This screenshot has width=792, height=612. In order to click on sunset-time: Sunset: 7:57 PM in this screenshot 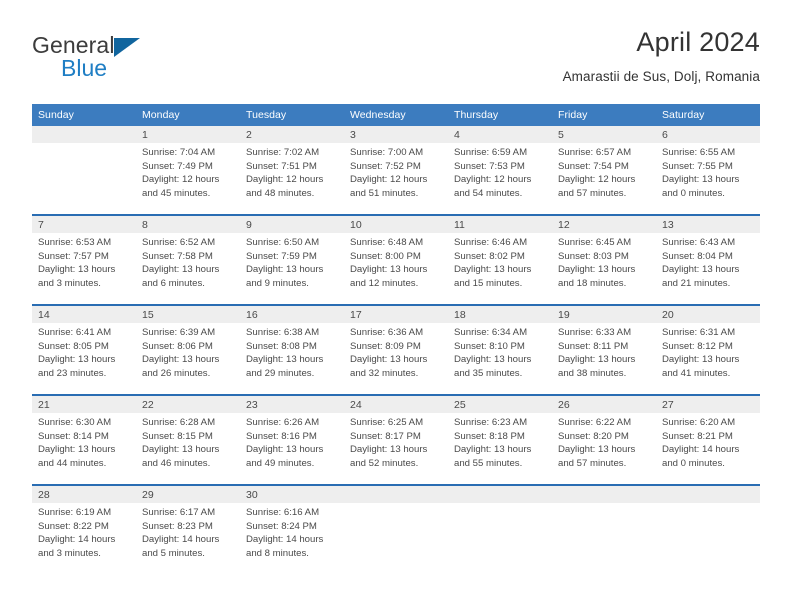, I will do `click(73, 256)`.